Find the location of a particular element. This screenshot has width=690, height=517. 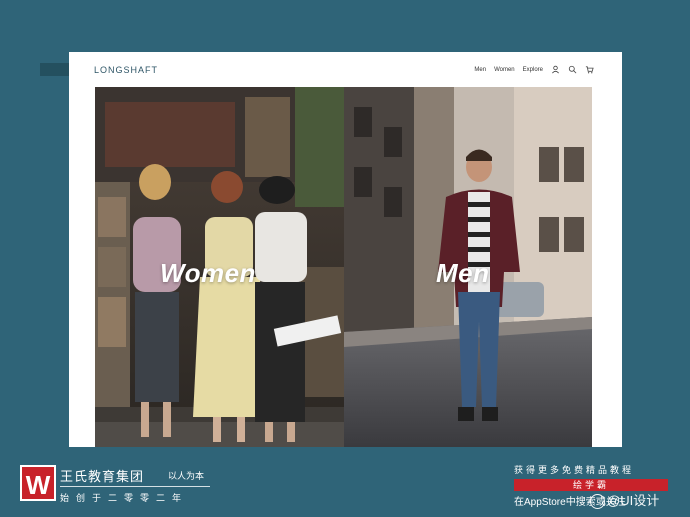

weibo-icon is located at coordinates (597, 502).